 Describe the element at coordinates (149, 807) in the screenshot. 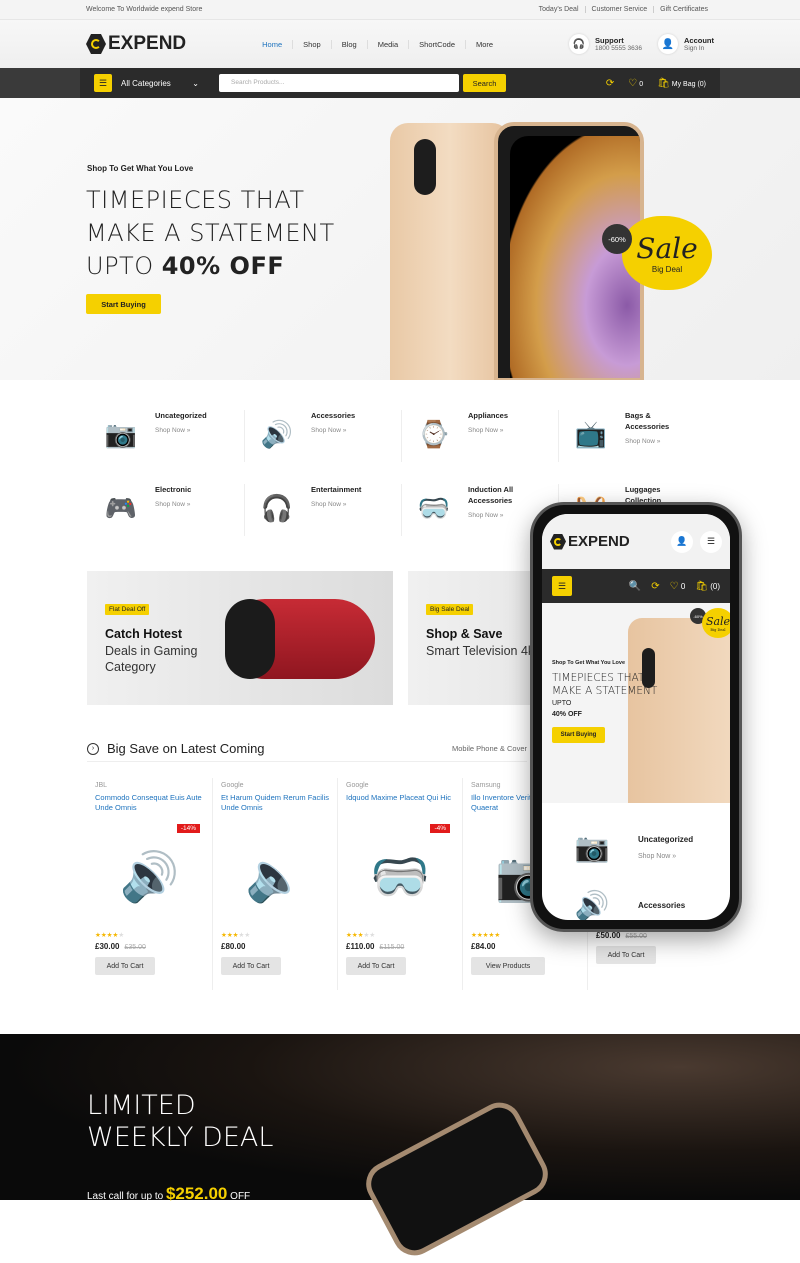

I see `product-name: Commodo Consequat Euis Aute Unde Omnis` at that location.